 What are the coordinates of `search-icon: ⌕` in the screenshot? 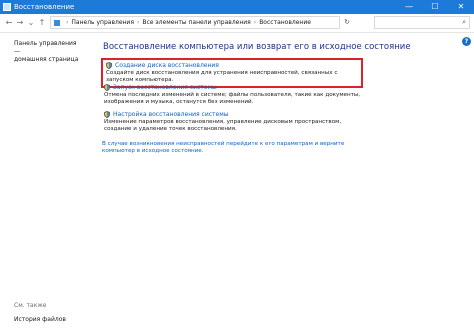 It's located at (464, 22).